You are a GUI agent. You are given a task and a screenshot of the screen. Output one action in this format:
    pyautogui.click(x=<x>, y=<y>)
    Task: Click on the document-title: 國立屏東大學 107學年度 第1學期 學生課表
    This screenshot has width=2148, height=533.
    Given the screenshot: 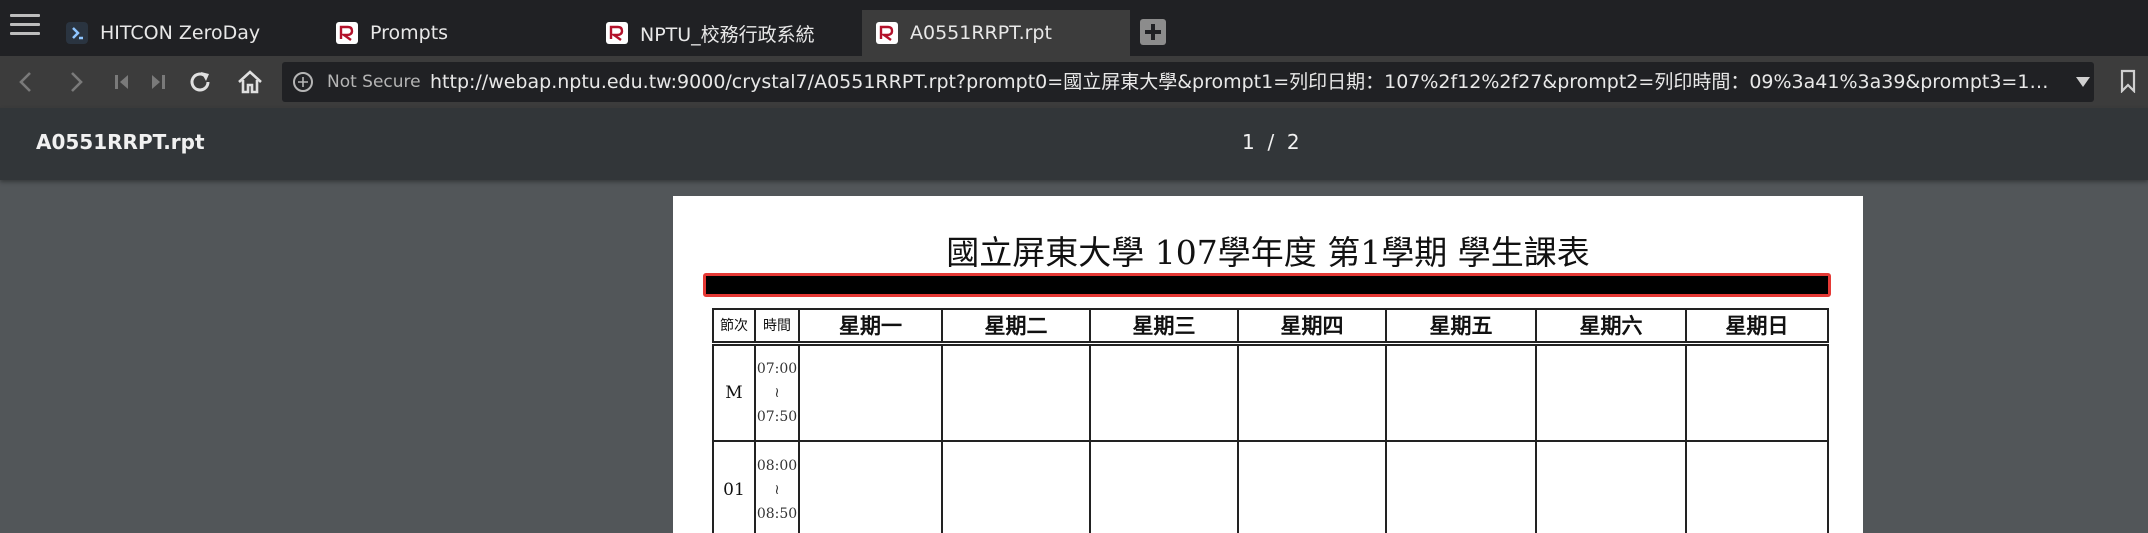 What is the action you would take?
    pyautogui.click(x=1268, y=252)
    